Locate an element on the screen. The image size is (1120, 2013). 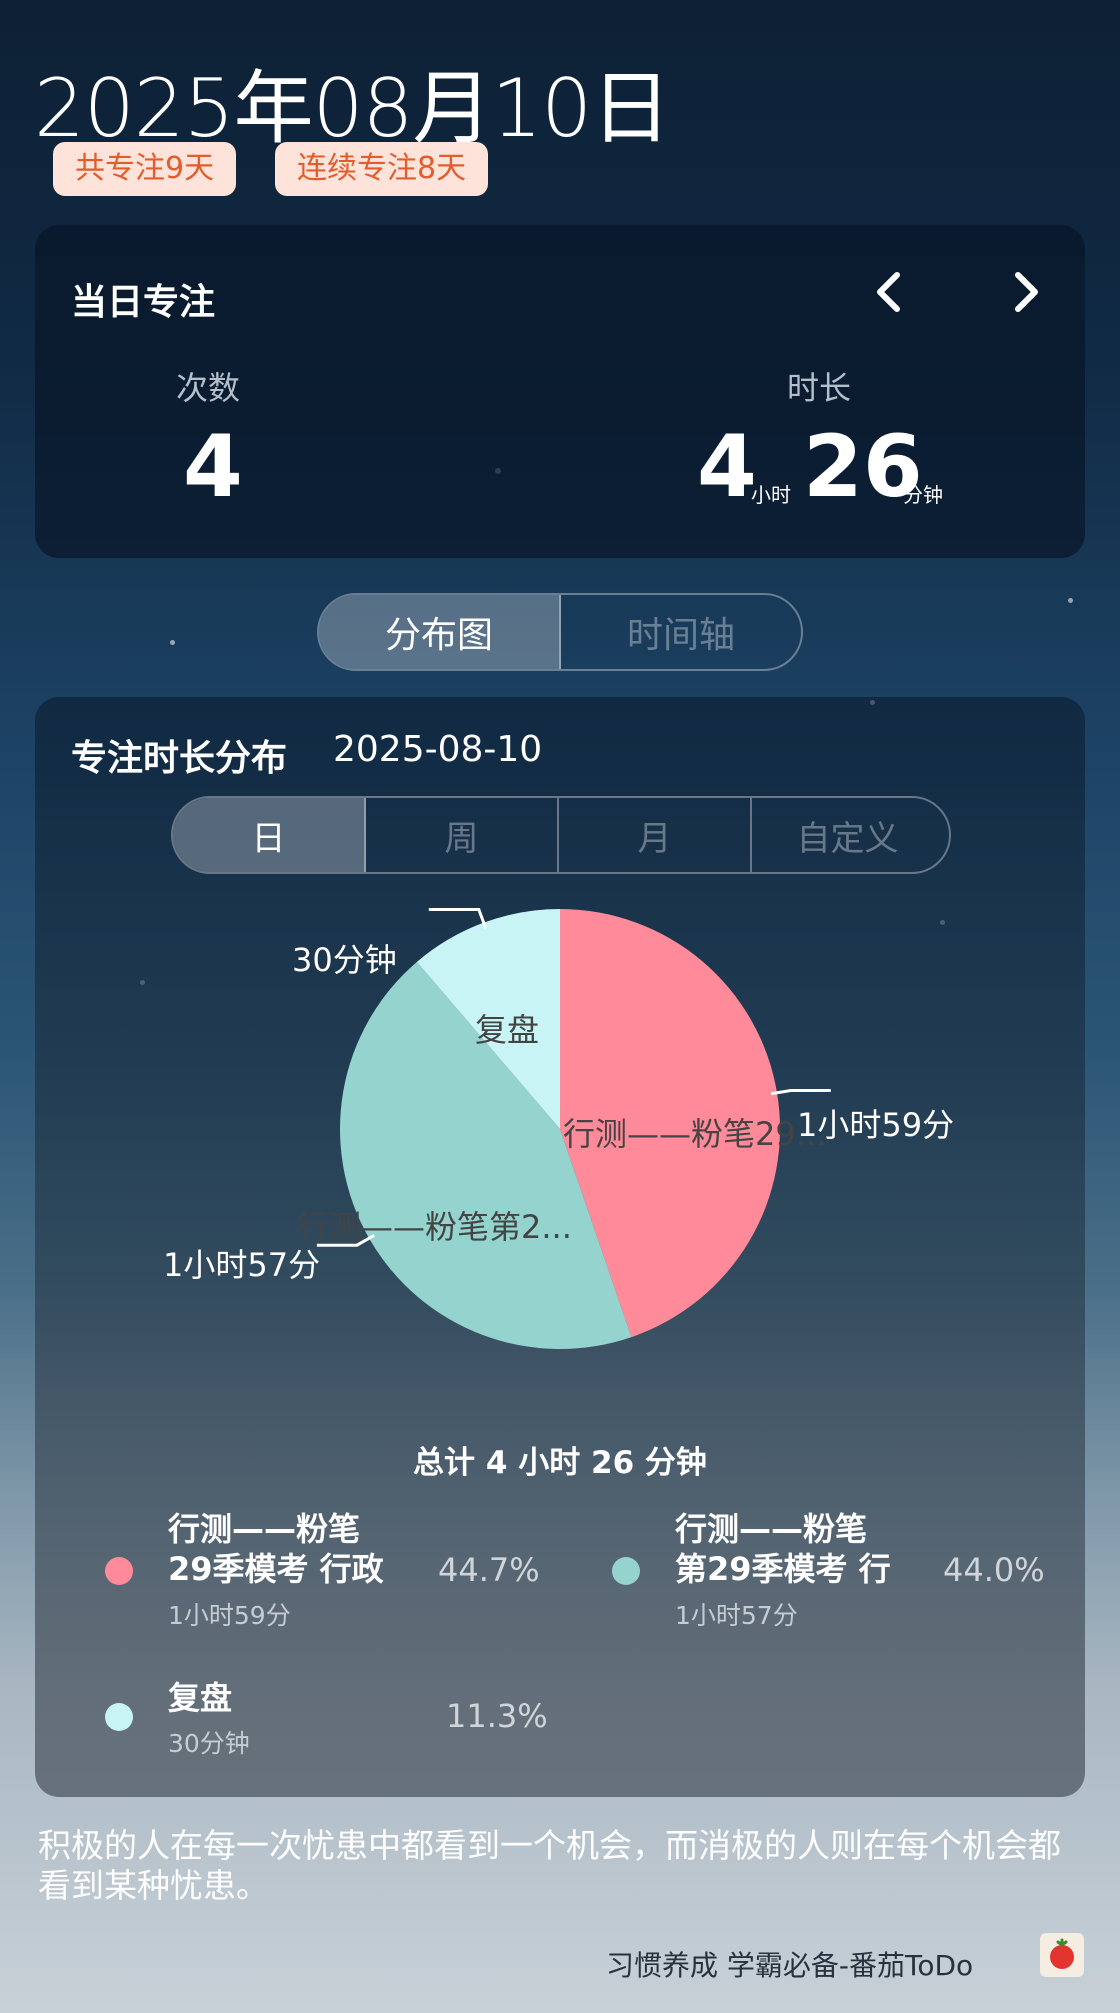
legend-duration: 1小时57分 is located at coordinates (736, 1615).